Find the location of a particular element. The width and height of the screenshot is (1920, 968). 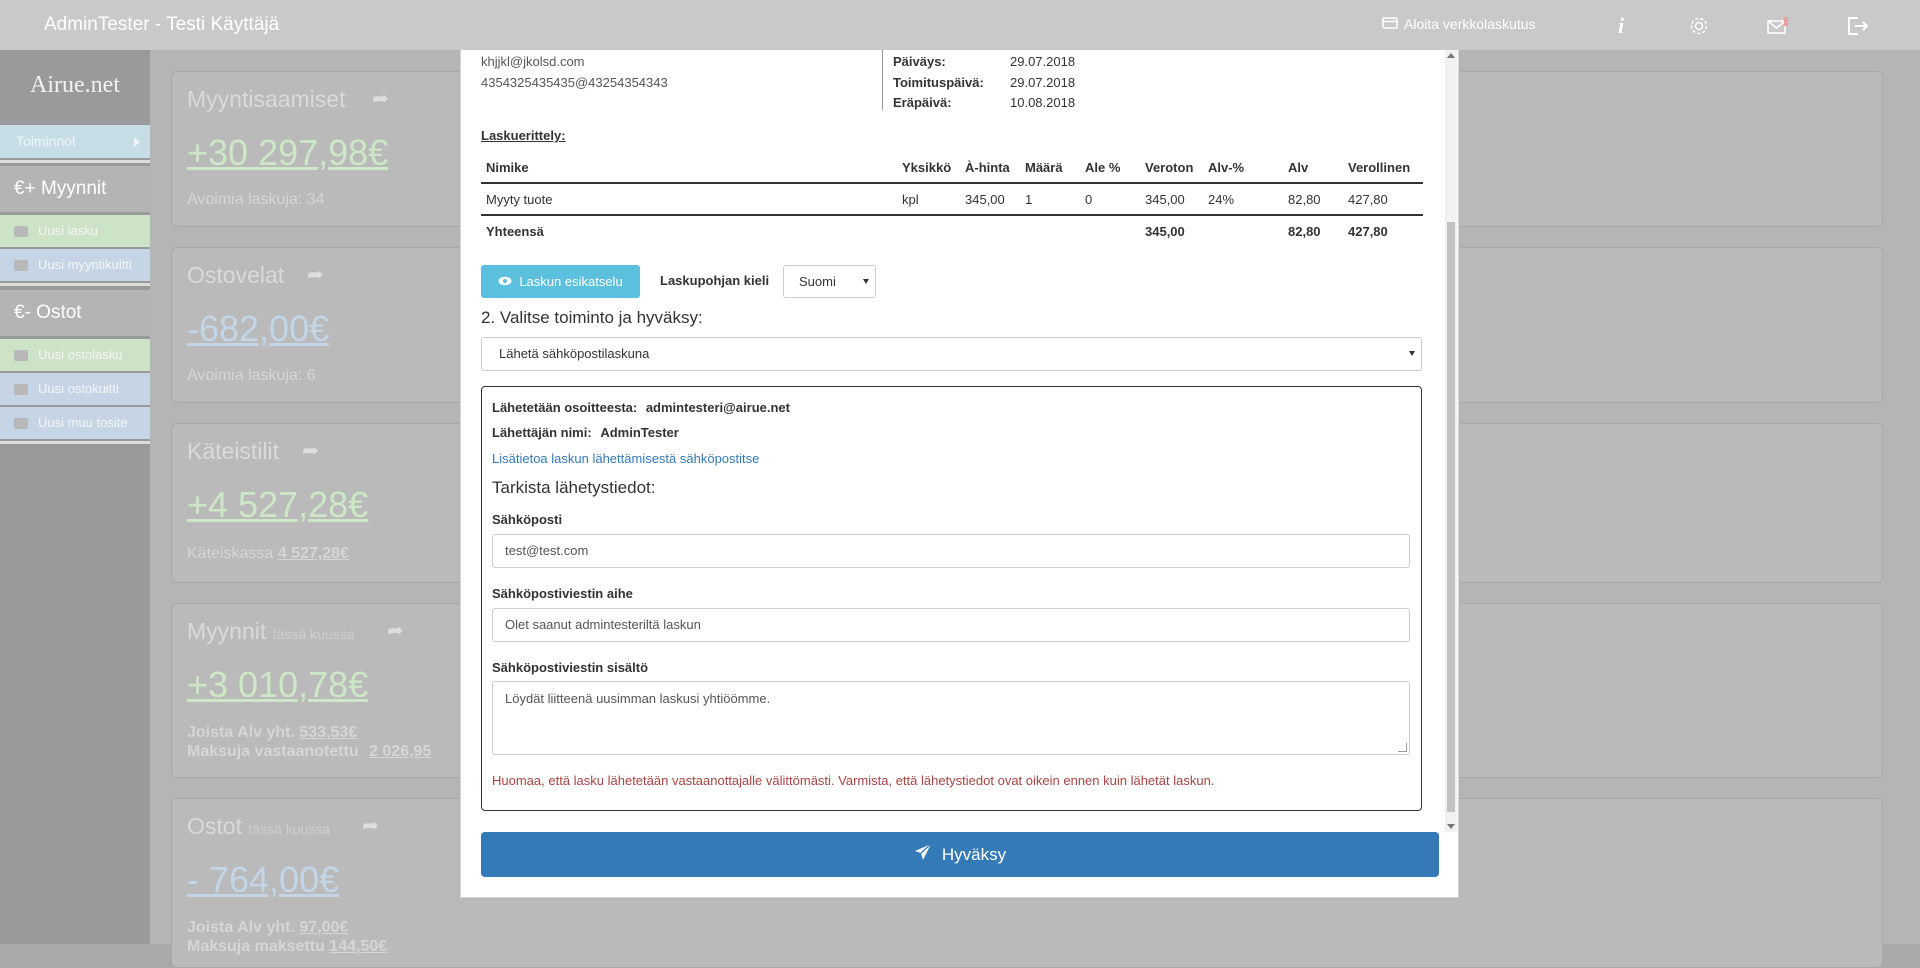

check-details-title: Tarkista lähetystiedot: is located at coordinates (574, 487).